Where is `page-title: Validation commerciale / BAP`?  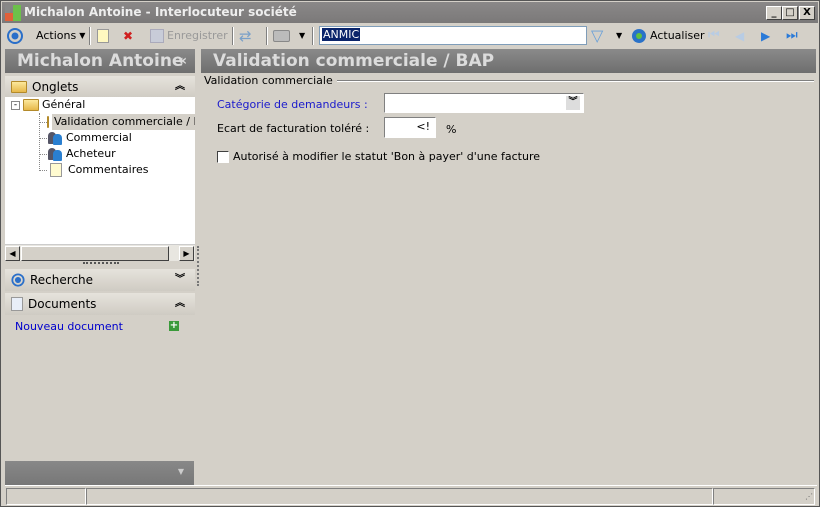 page-title: Validation commerciale / BAP is located at coordinates (508, 61).